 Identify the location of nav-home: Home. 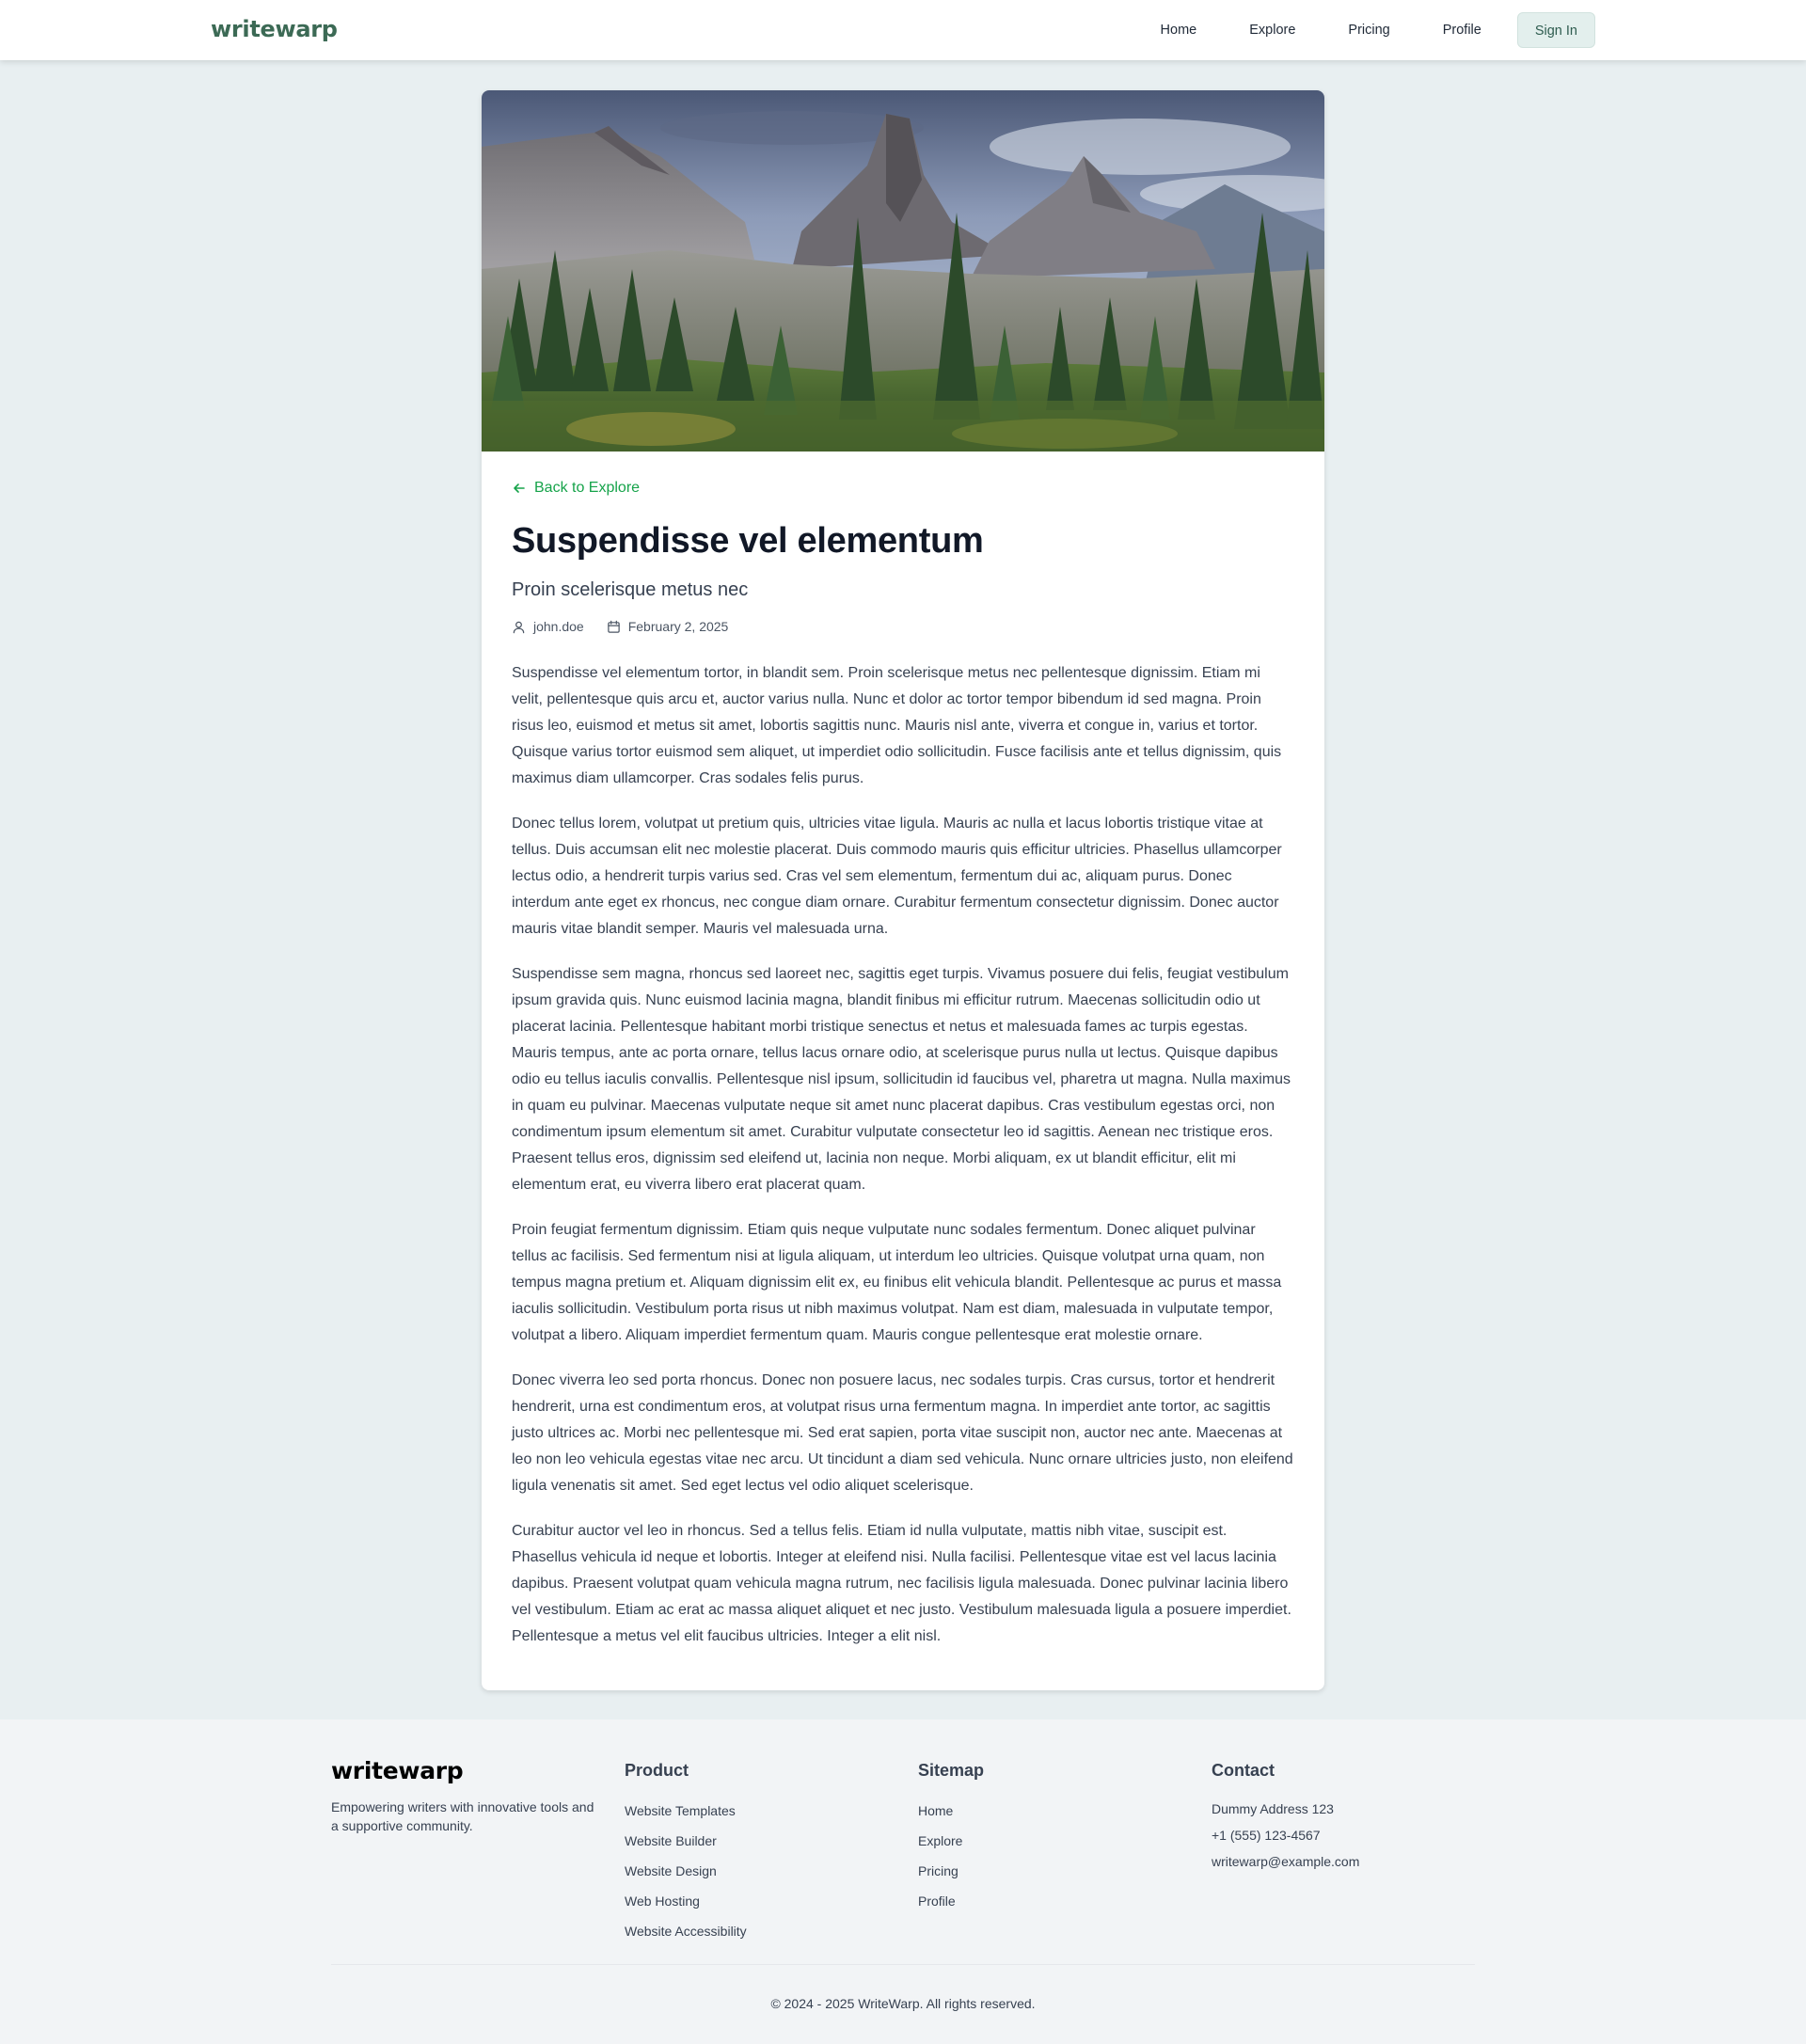
(1179, 30).